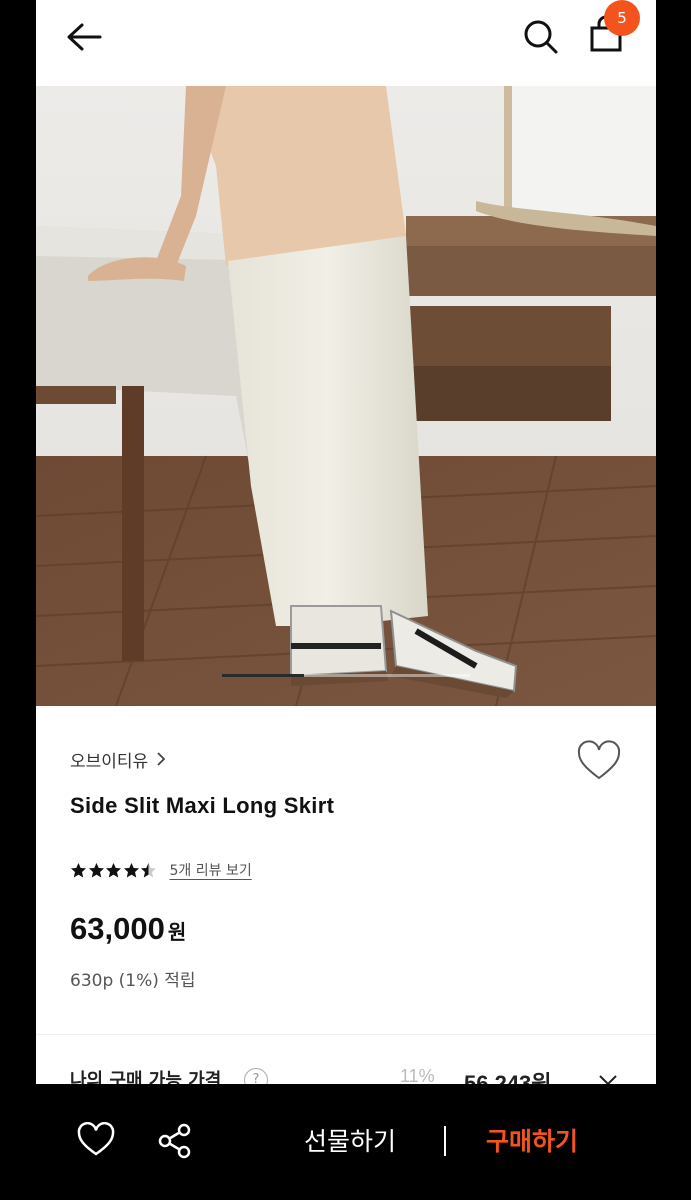  I want to click on reward-points: 630p (1%) 적립, so click(133, 981).